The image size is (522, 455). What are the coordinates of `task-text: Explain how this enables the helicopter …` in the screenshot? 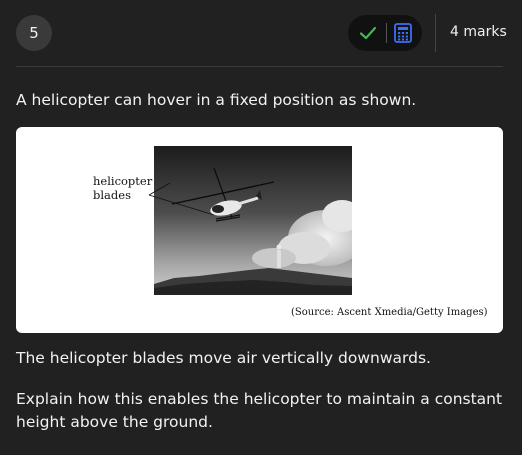 It's located at (259, 410).